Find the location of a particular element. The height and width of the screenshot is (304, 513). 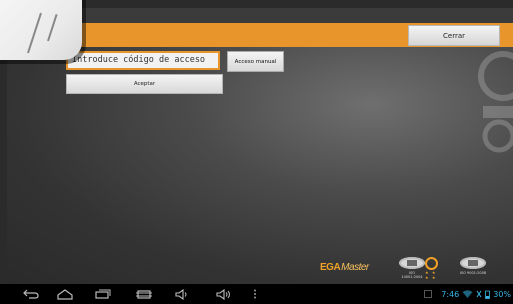

manual-access-button: Acceso manual is located at coordinates (255, 61).